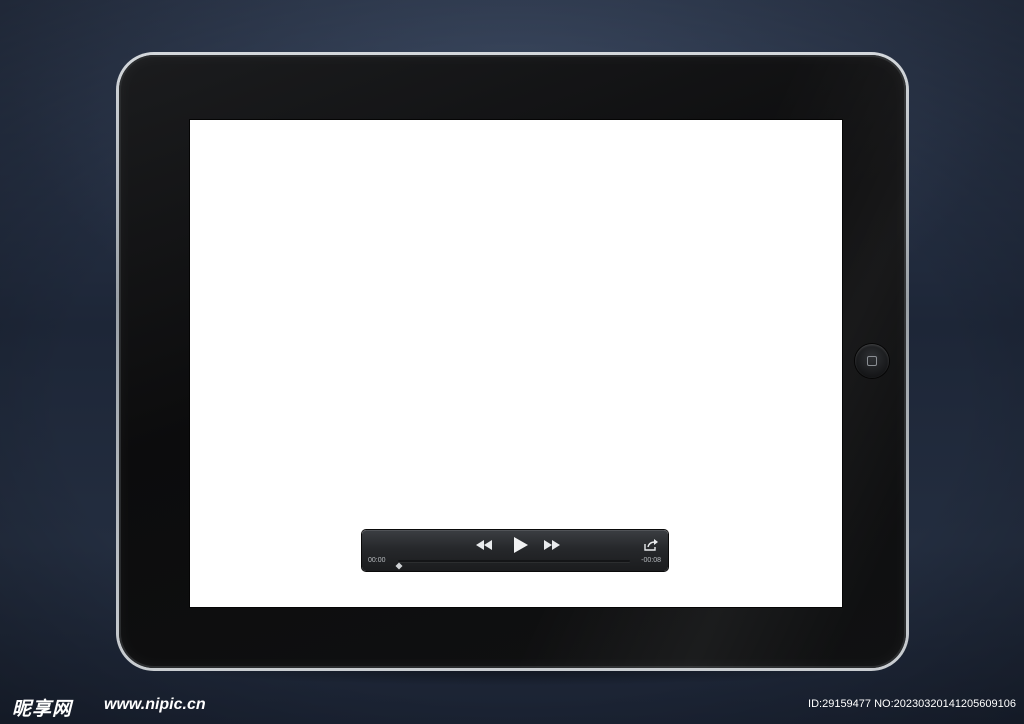 This screenshot has width=1024, height=724. I want to click on home-square-icon, so click(872, 361).